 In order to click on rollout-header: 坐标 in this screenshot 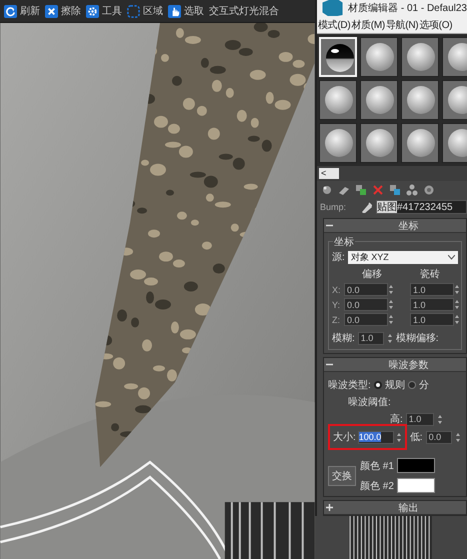, I will do `click(395, 226)`.